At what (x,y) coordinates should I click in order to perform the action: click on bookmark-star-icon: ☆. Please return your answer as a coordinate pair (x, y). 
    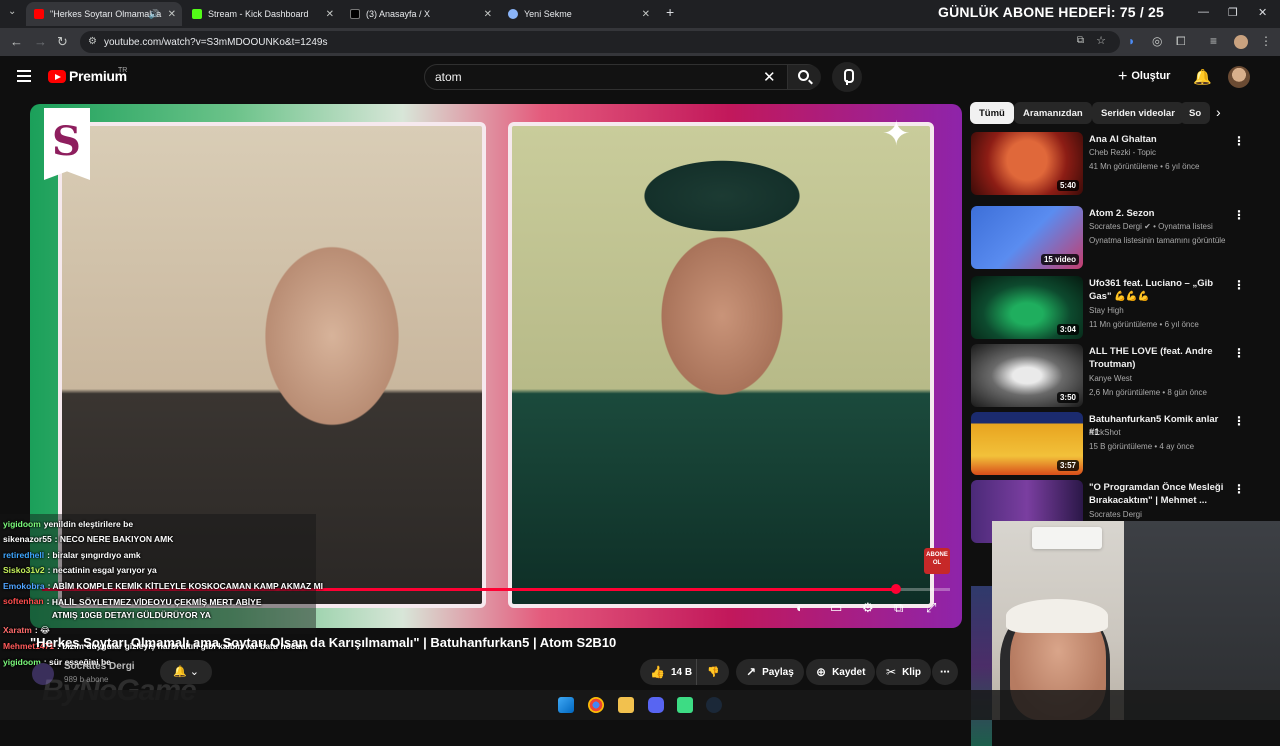
    Looking at the image, I should click on (1101, 40).